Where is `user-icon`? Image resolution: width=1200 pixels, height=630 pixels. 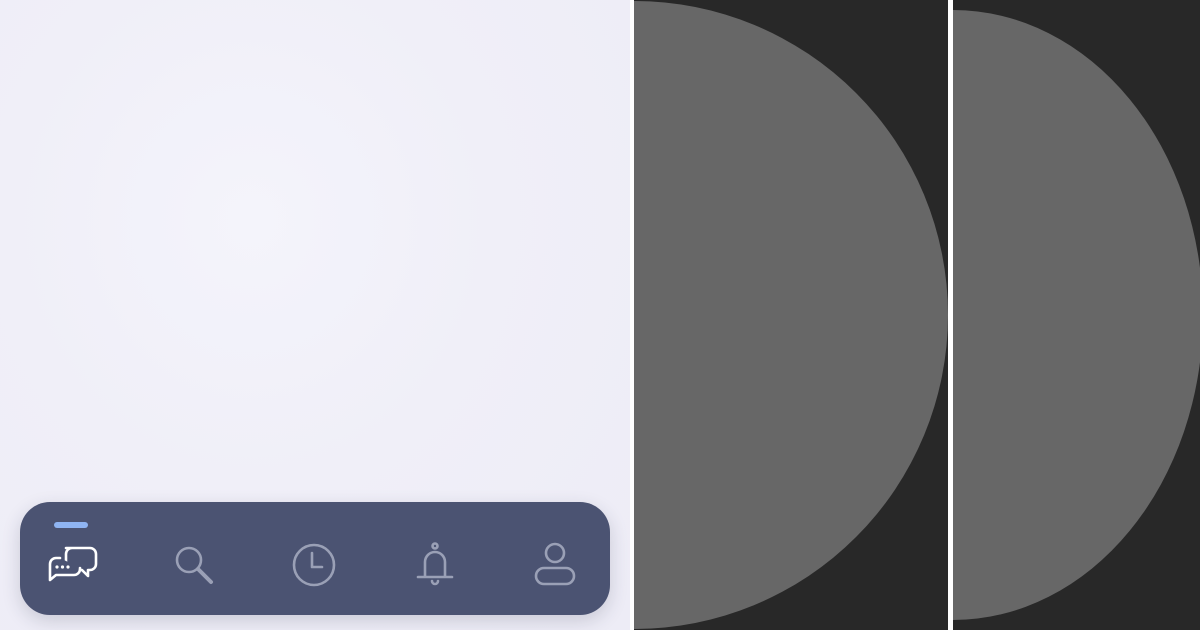
user-icon is located at coordinates (555, 563).